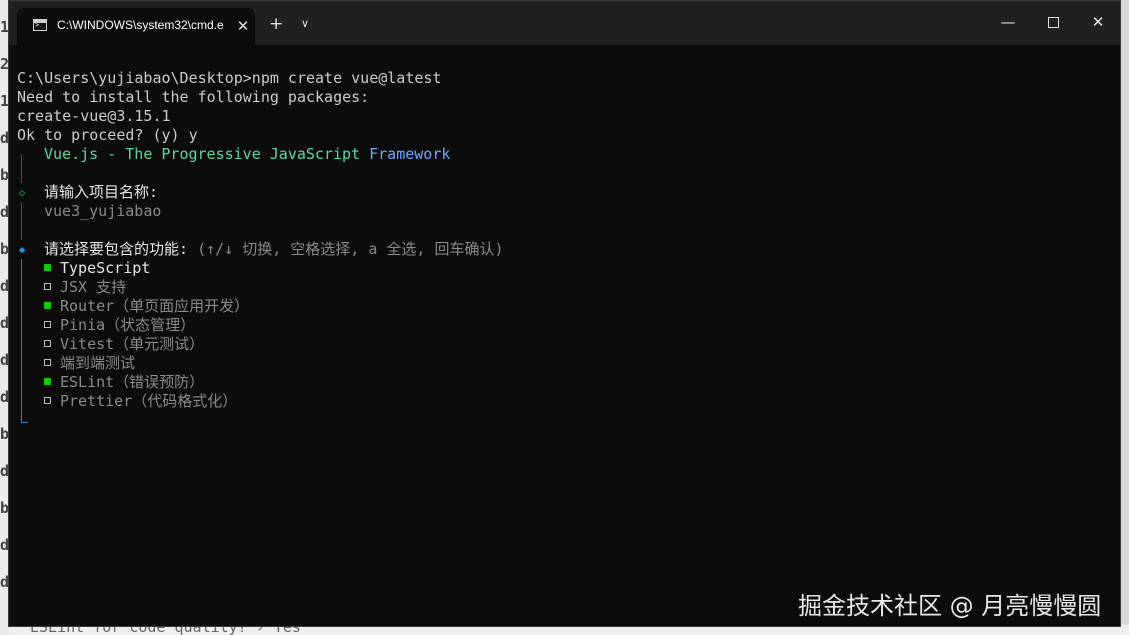 This screenshot has width=1129, height=635. Describe the element at coordinates (305, 24) in the screenshot. I see `chevron-down-icon: ∨` at that location.